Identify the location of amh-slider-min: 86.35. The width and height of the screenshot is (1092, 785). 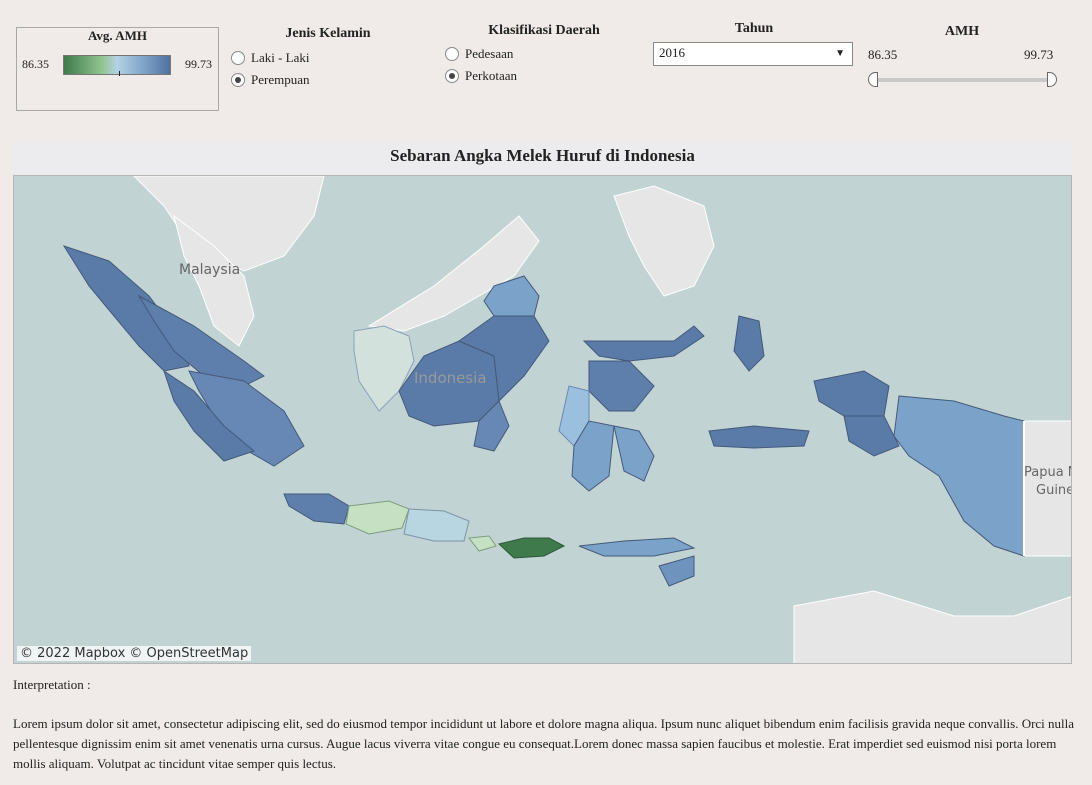
(883, 54).